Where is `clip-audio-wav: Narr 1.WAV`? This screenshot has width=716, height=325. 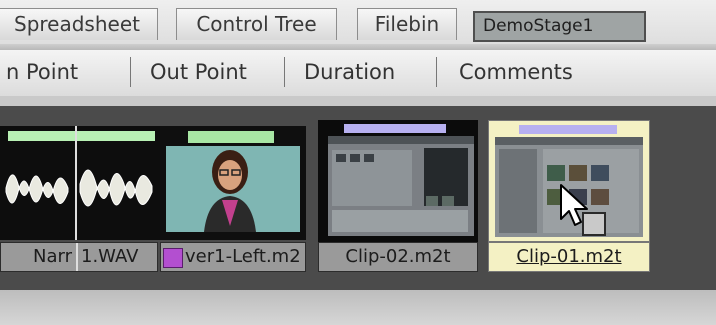
clip-audio-wav: Narr 1.WAV is located at coordinates (80, 196).